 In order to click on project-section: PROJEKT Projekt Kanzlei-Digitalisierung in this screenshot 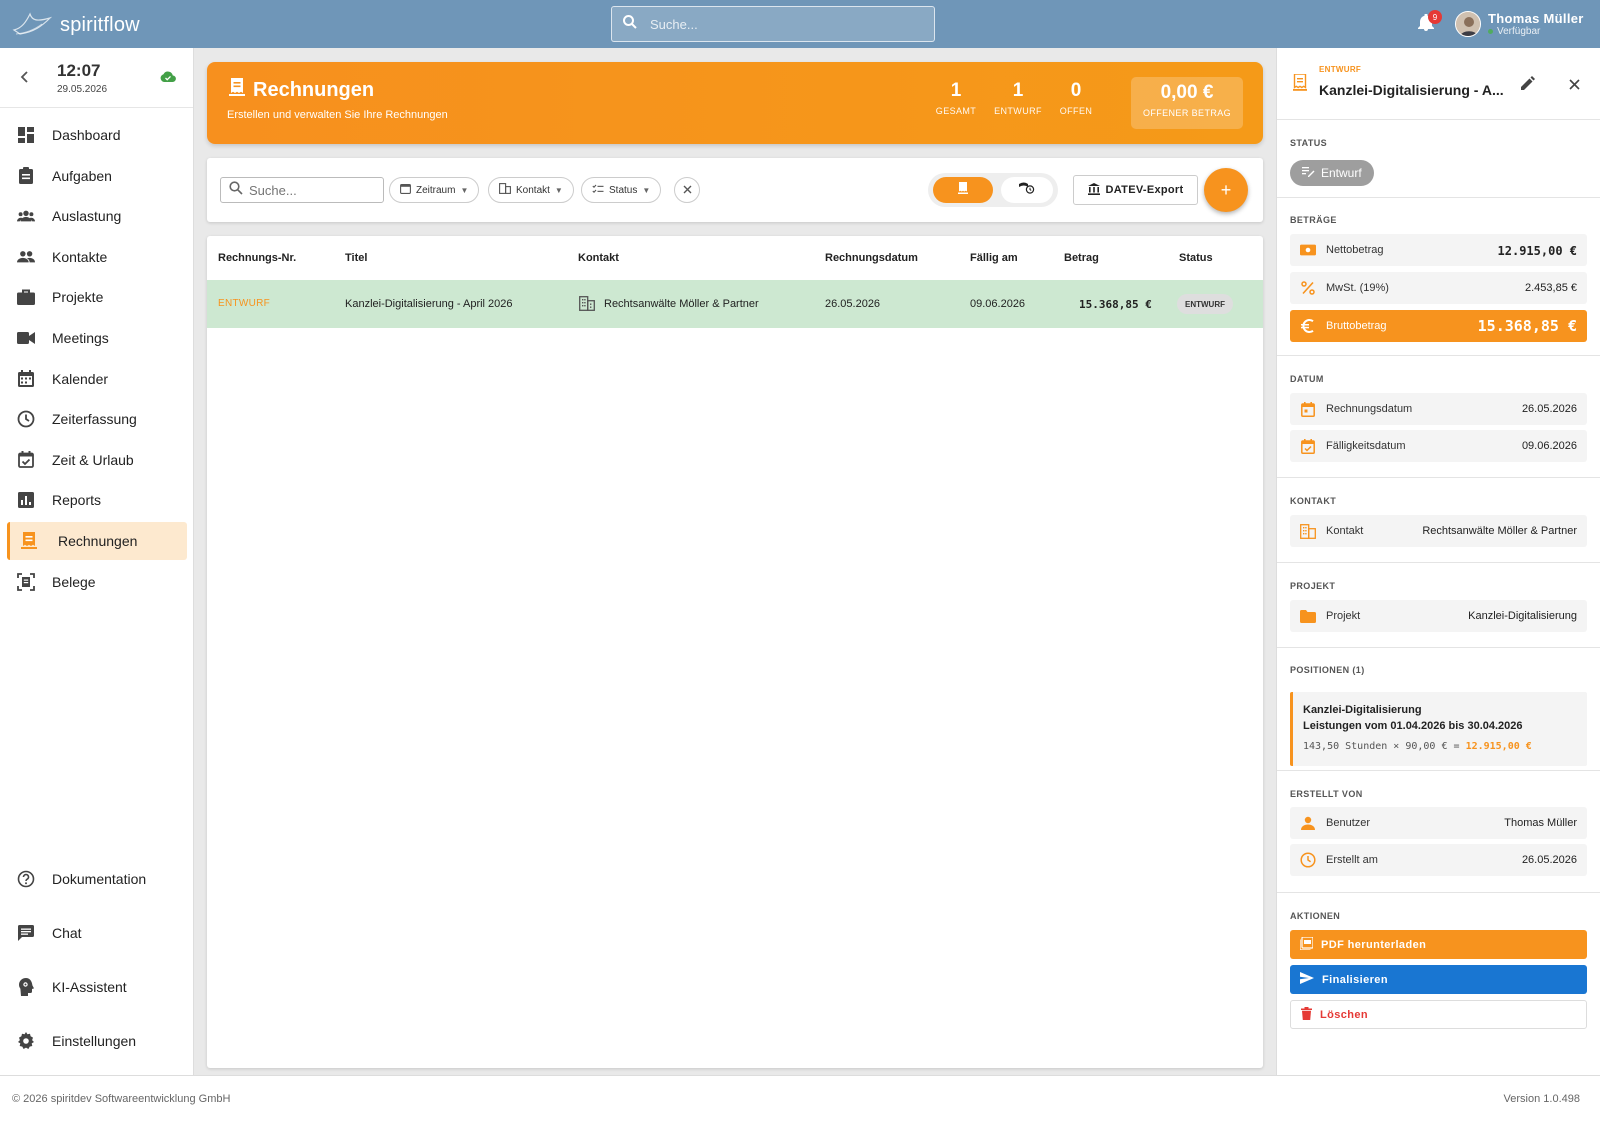, I will do `click(1438, 605)`.